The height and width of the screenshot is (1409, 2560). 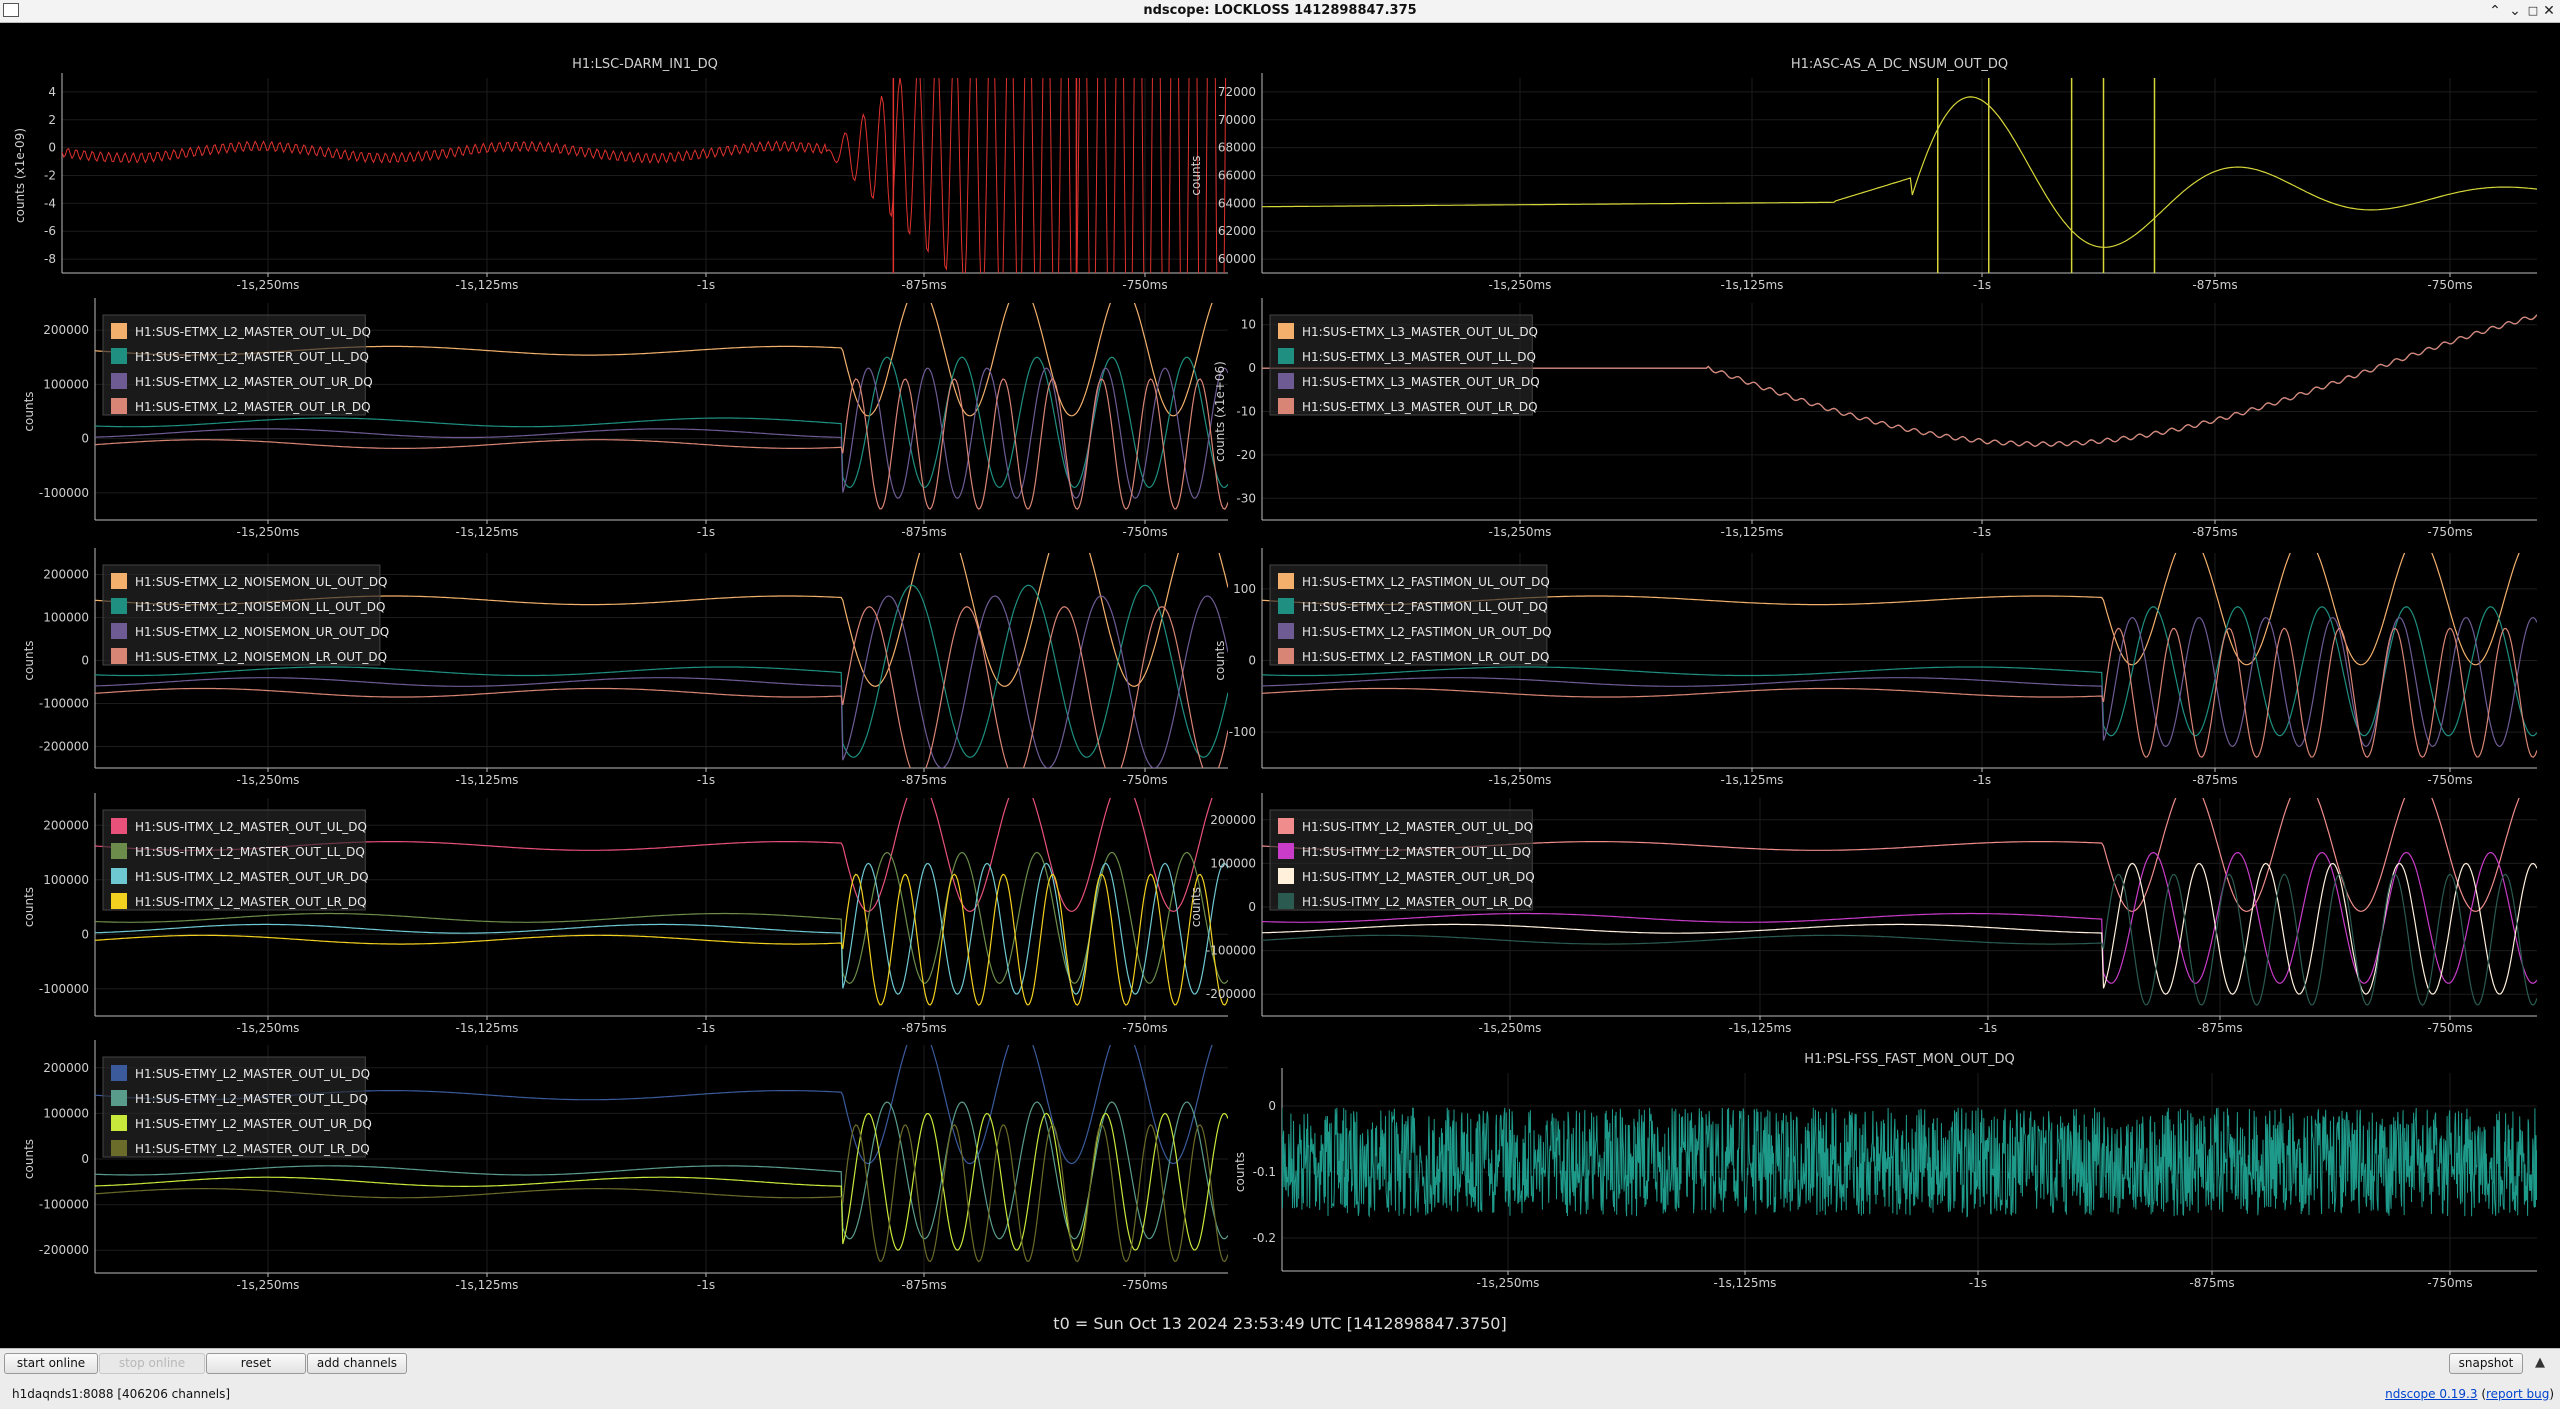 I want to click on legend-label: H1:SUS-ETMX_L3_MASTER_OUT_UL_DQ, so click(x=1420, y=332).